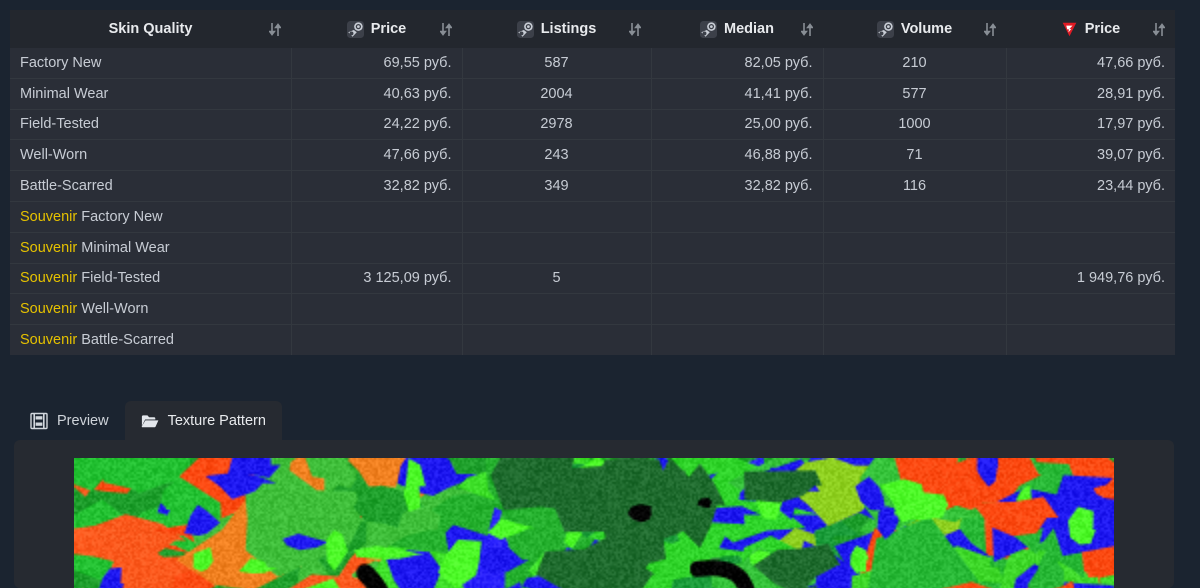 The width and height of the screenshot is (1200, 588). What do you see at coordinates (749, 29) in the screenshot?
I see `column-label-median: Median` at bounding box center [749, 29].